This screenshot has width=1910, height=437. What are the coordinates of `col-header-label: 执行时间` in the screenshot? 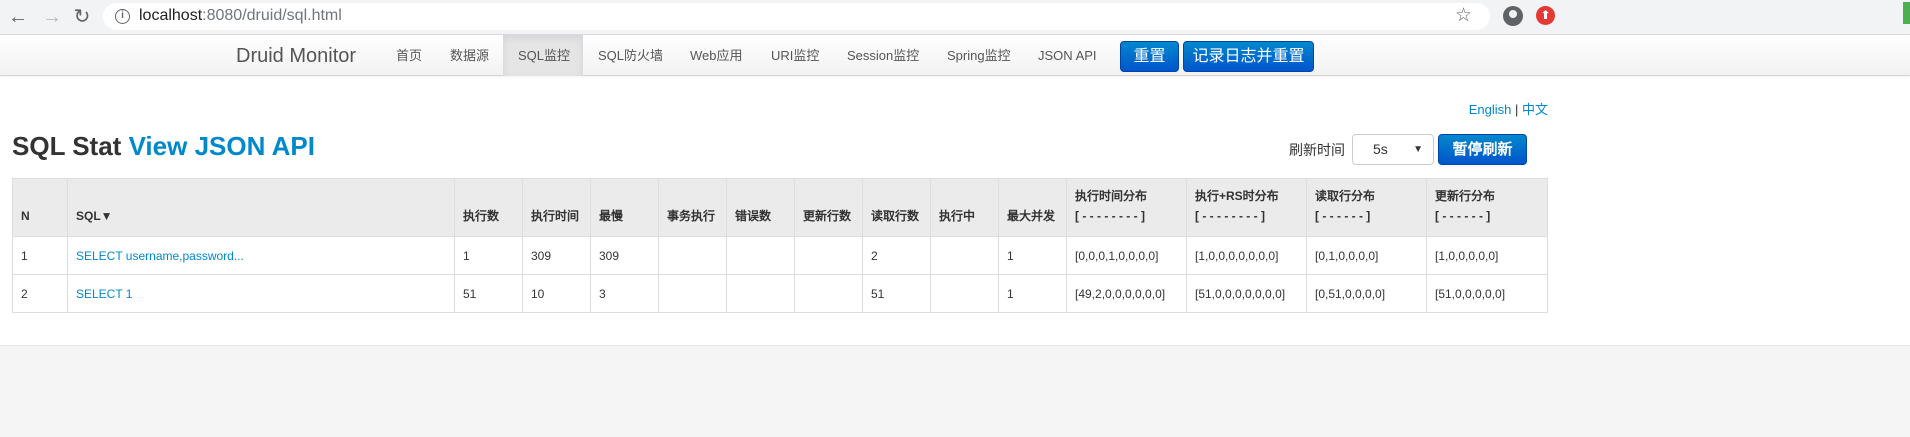 It's located at (555, 216).